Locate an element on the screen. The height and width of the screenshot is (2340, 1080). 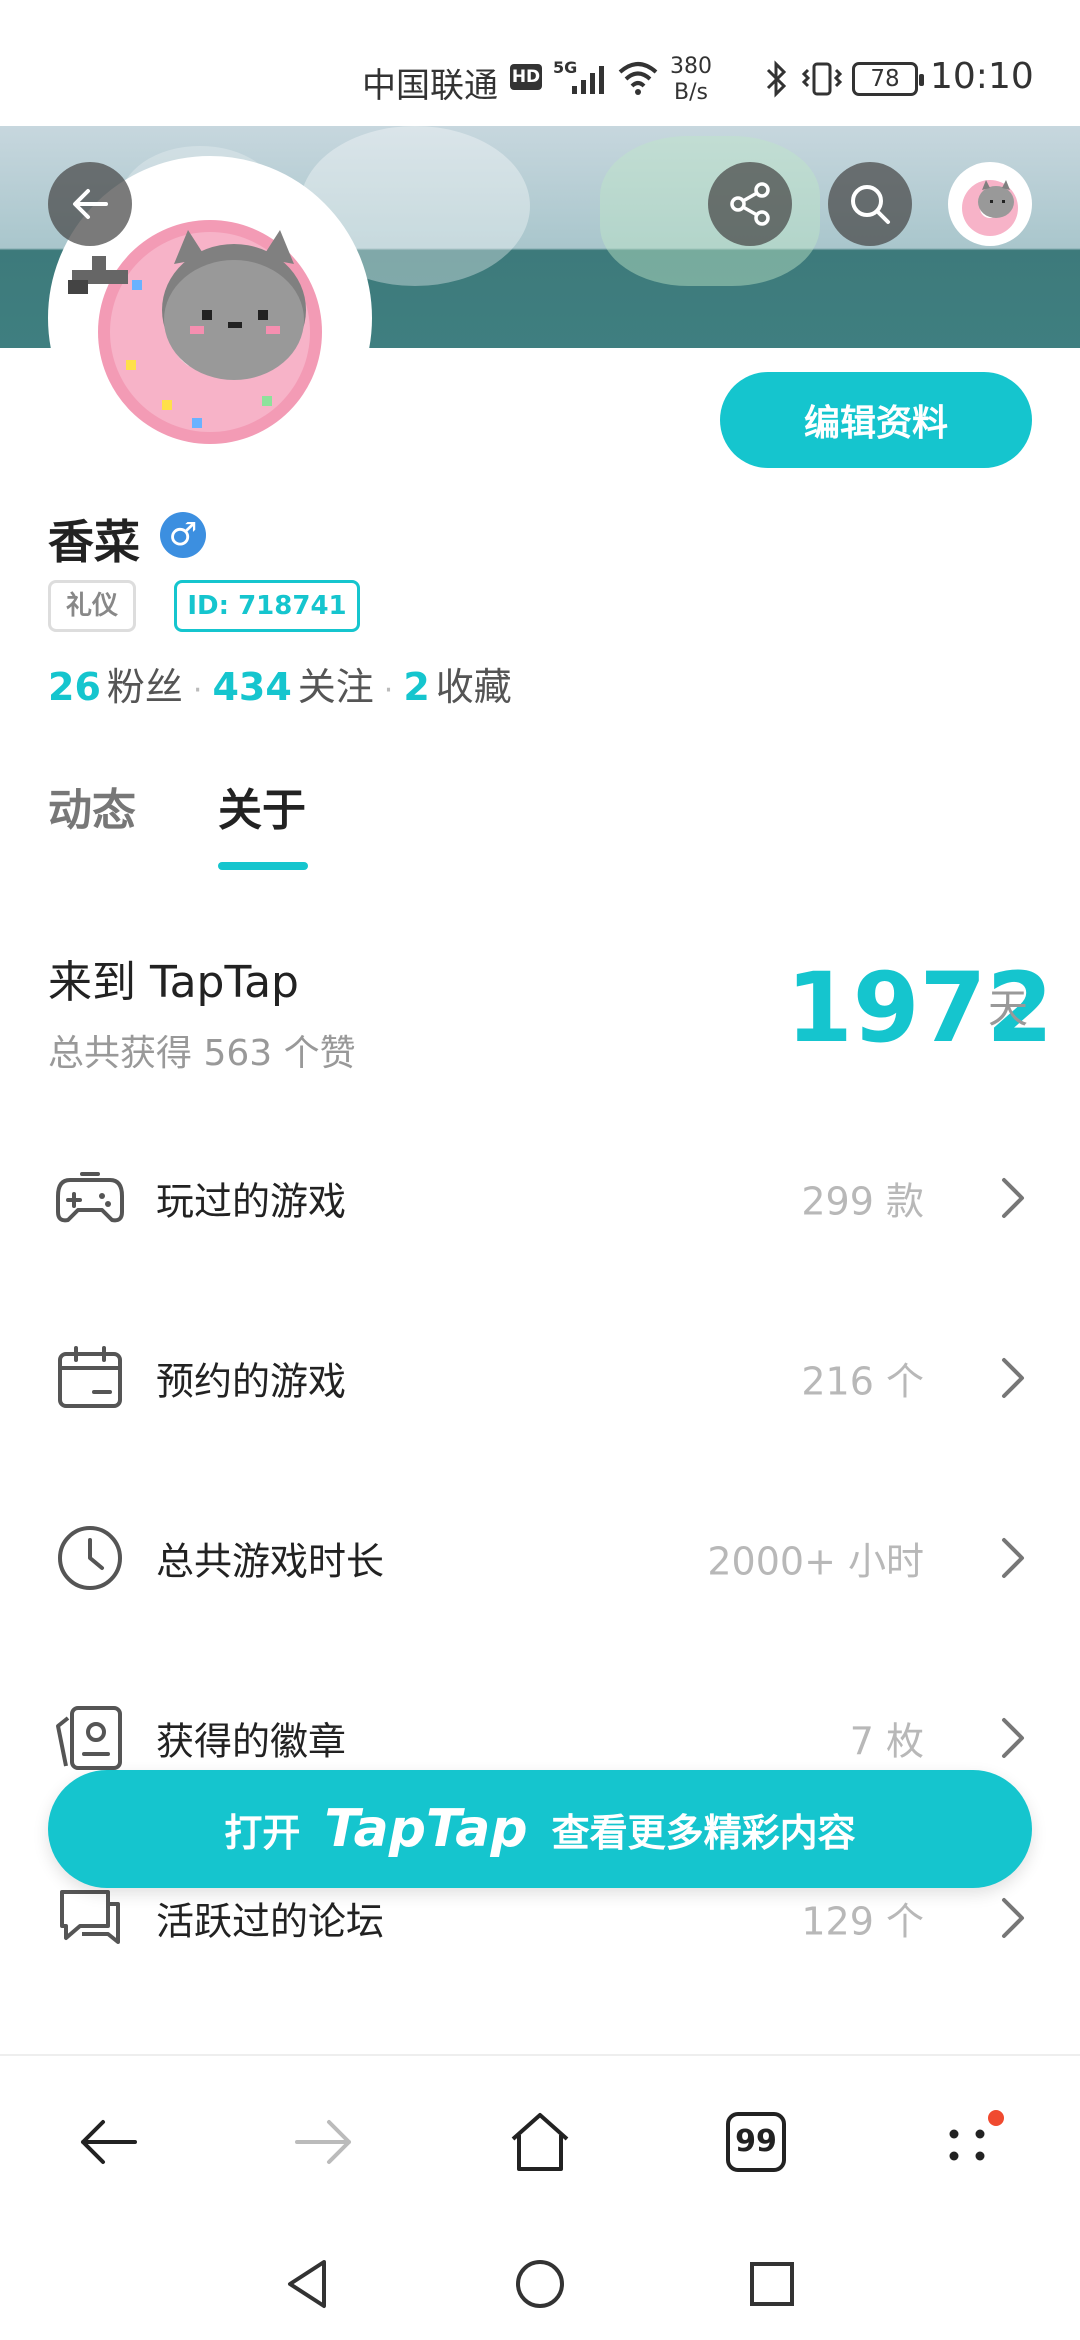
edit-profile-button: 编辑资料 is located at coordinates (876, 420).